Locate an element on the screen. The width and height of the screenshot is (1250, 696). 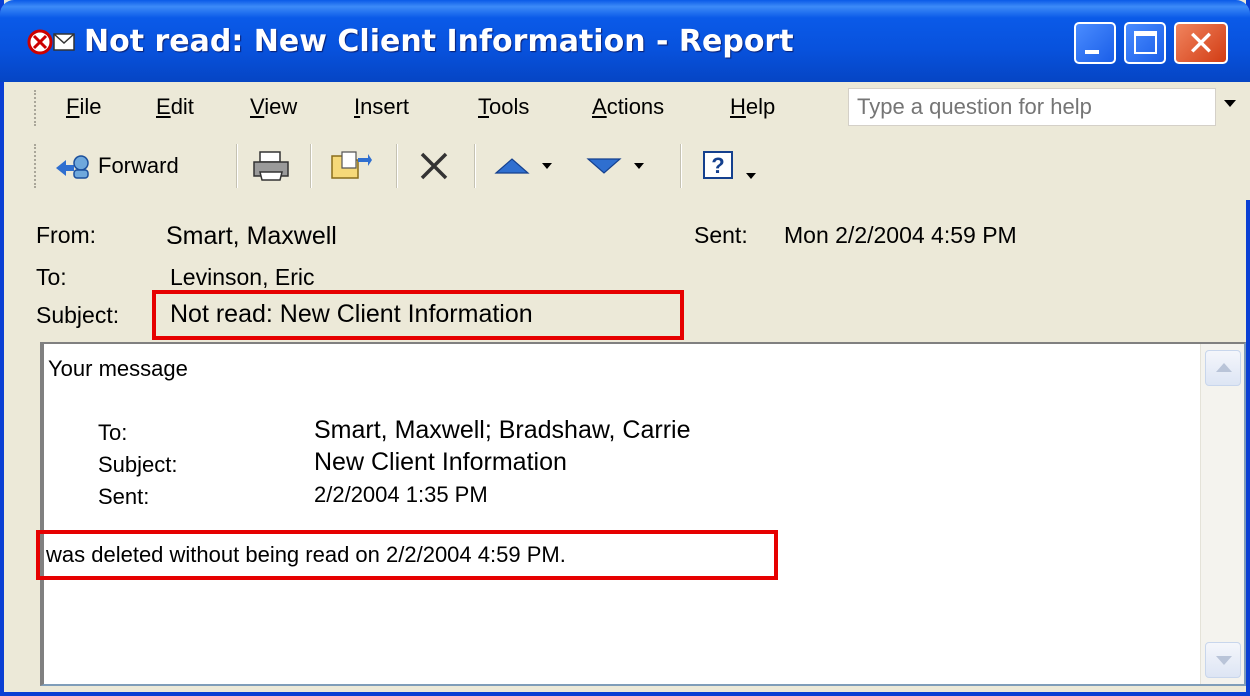
next-item-button is located at coordinates (614, 166).